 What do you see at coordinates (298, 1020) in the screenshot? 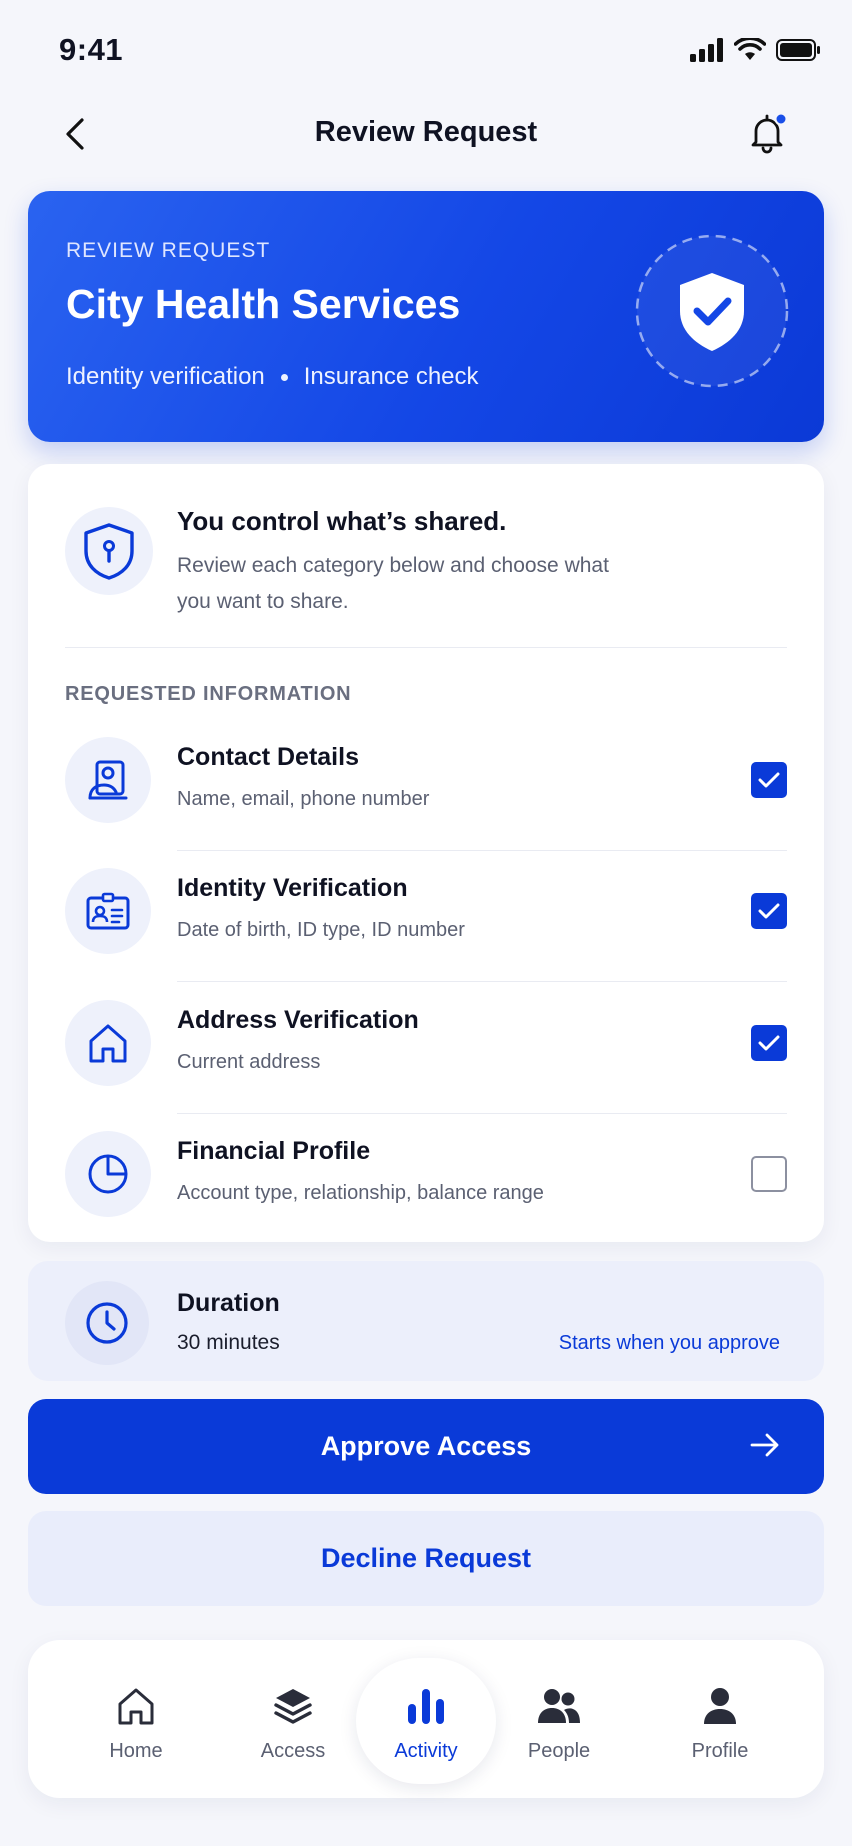
I see `request-item-title: Address Verification` at bounding box center [298, 1020].